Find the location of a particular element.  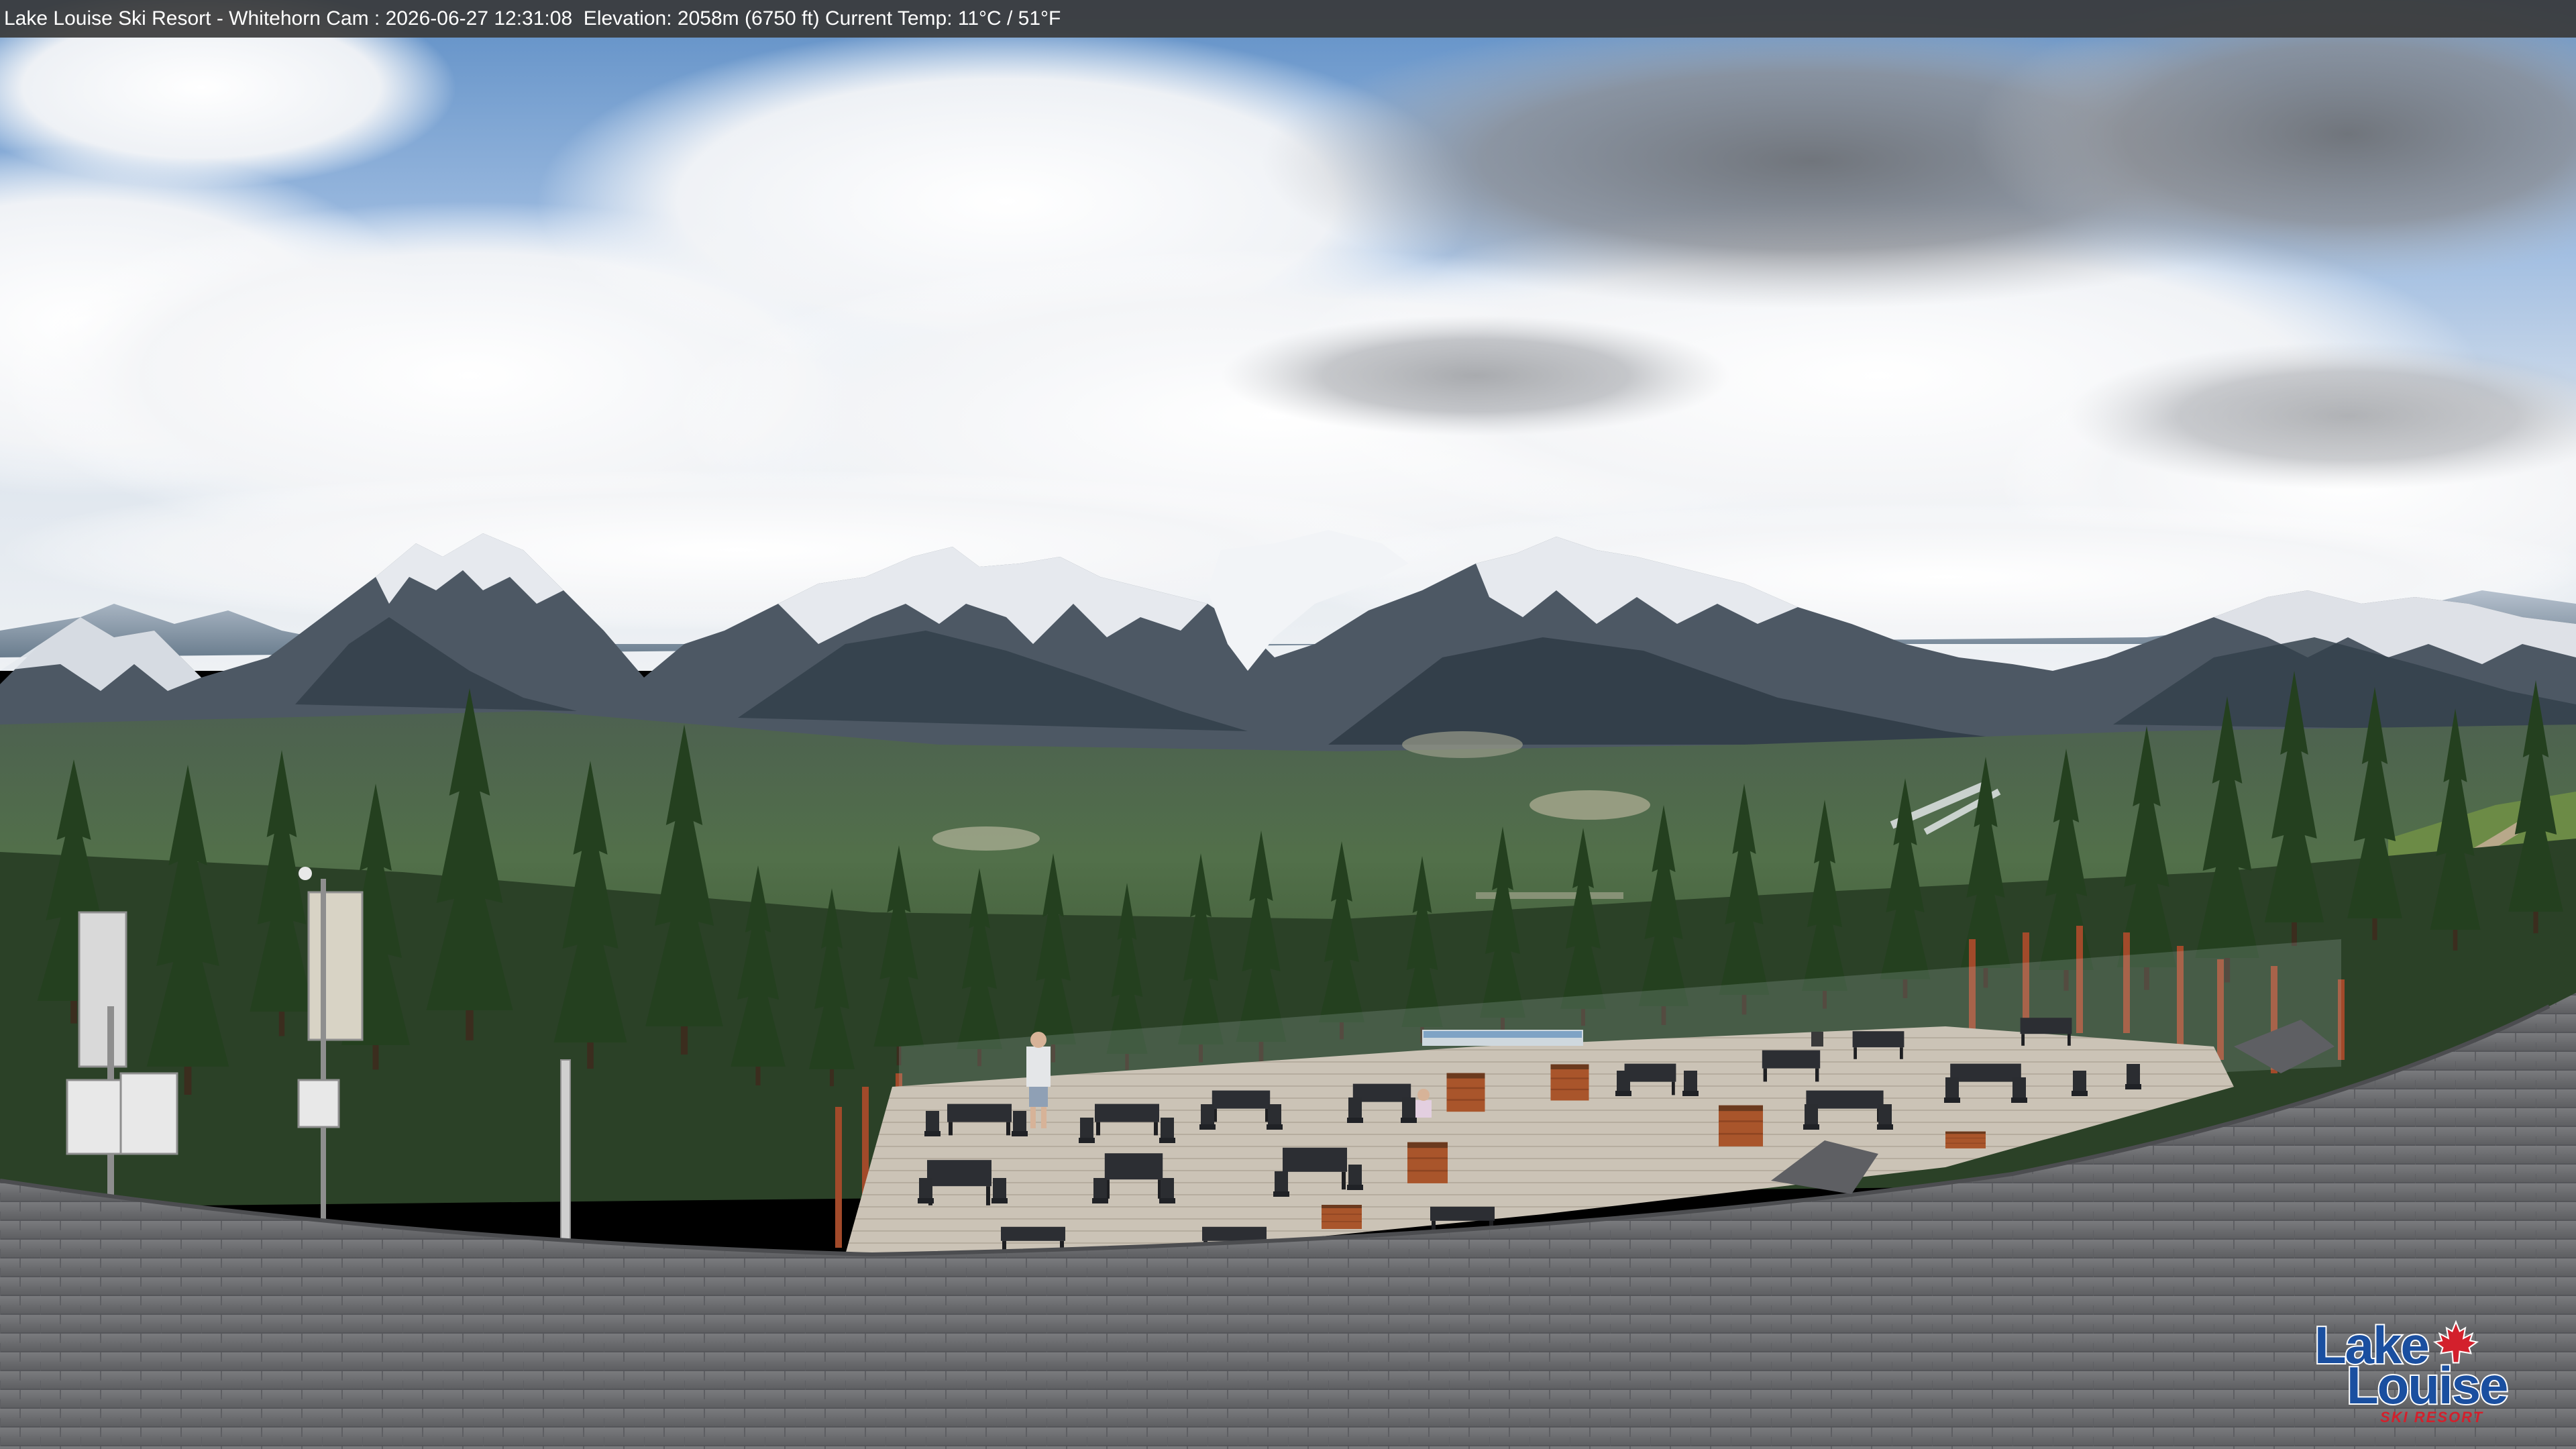

resort-logo: Lake Louise SKI RESORT is located at coordinates (2415, 1373).